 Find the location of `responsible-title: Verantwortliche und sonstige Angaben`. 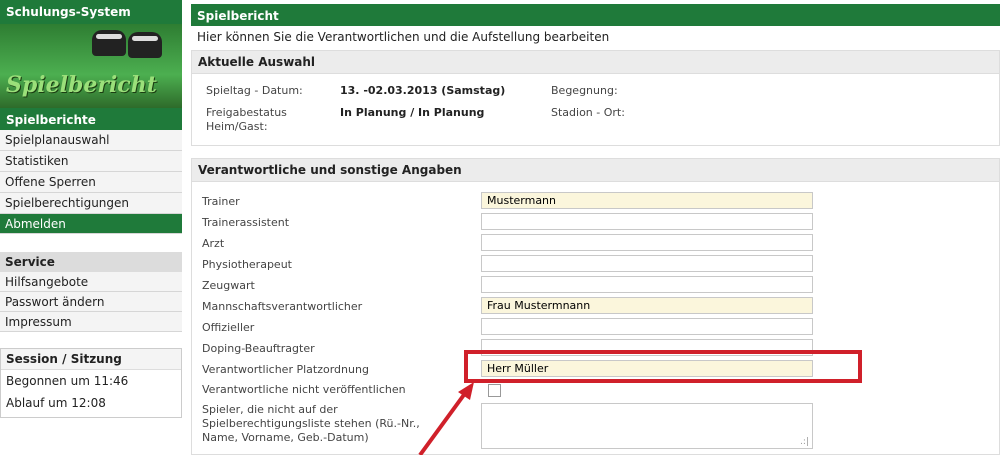

responsible-title: Verantwortliche und sonstige Angaben is located at coordinates (595, 170).